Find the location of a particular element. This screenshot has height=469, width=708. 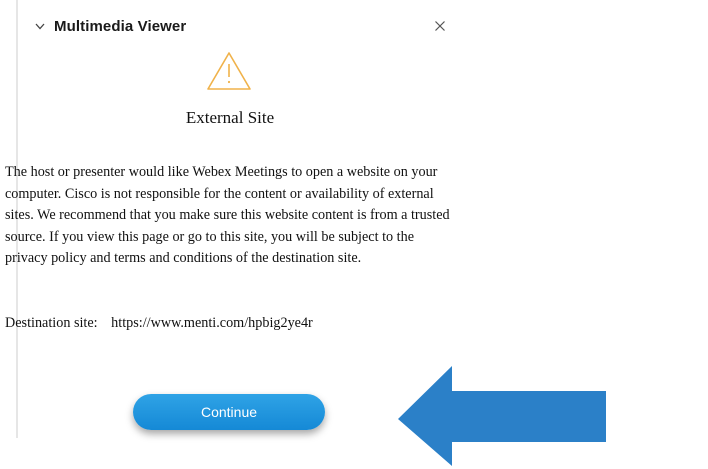

chevron-down-icon is located at coordinates (40, 26).